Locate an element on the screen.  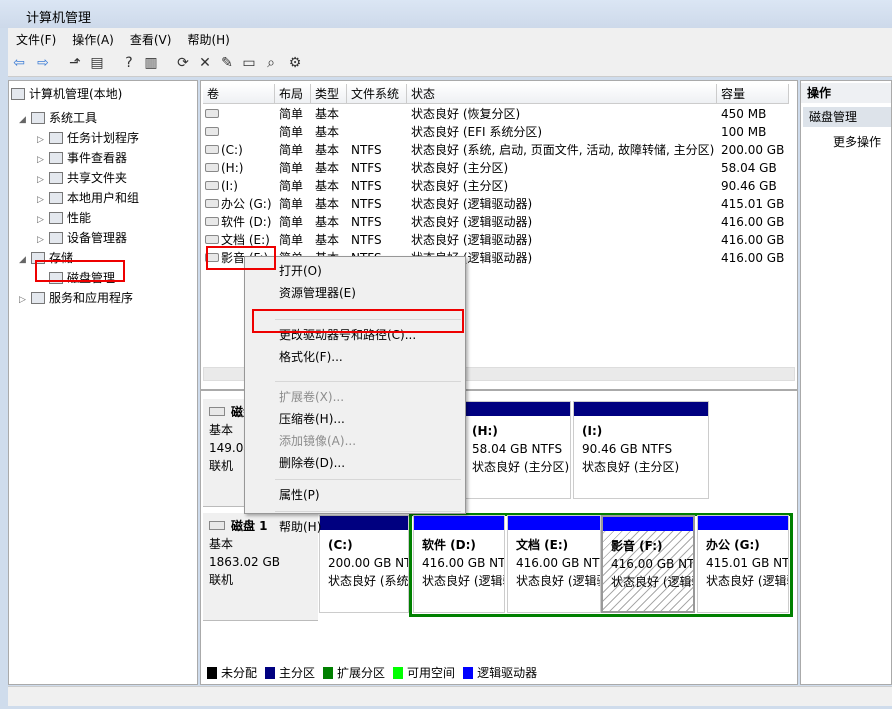
table-row: 软件 (D:) 简单 基本 NTFS 状态良好 (逻辑驱动器) 416.00 GB is located at coordinates (499, 222).